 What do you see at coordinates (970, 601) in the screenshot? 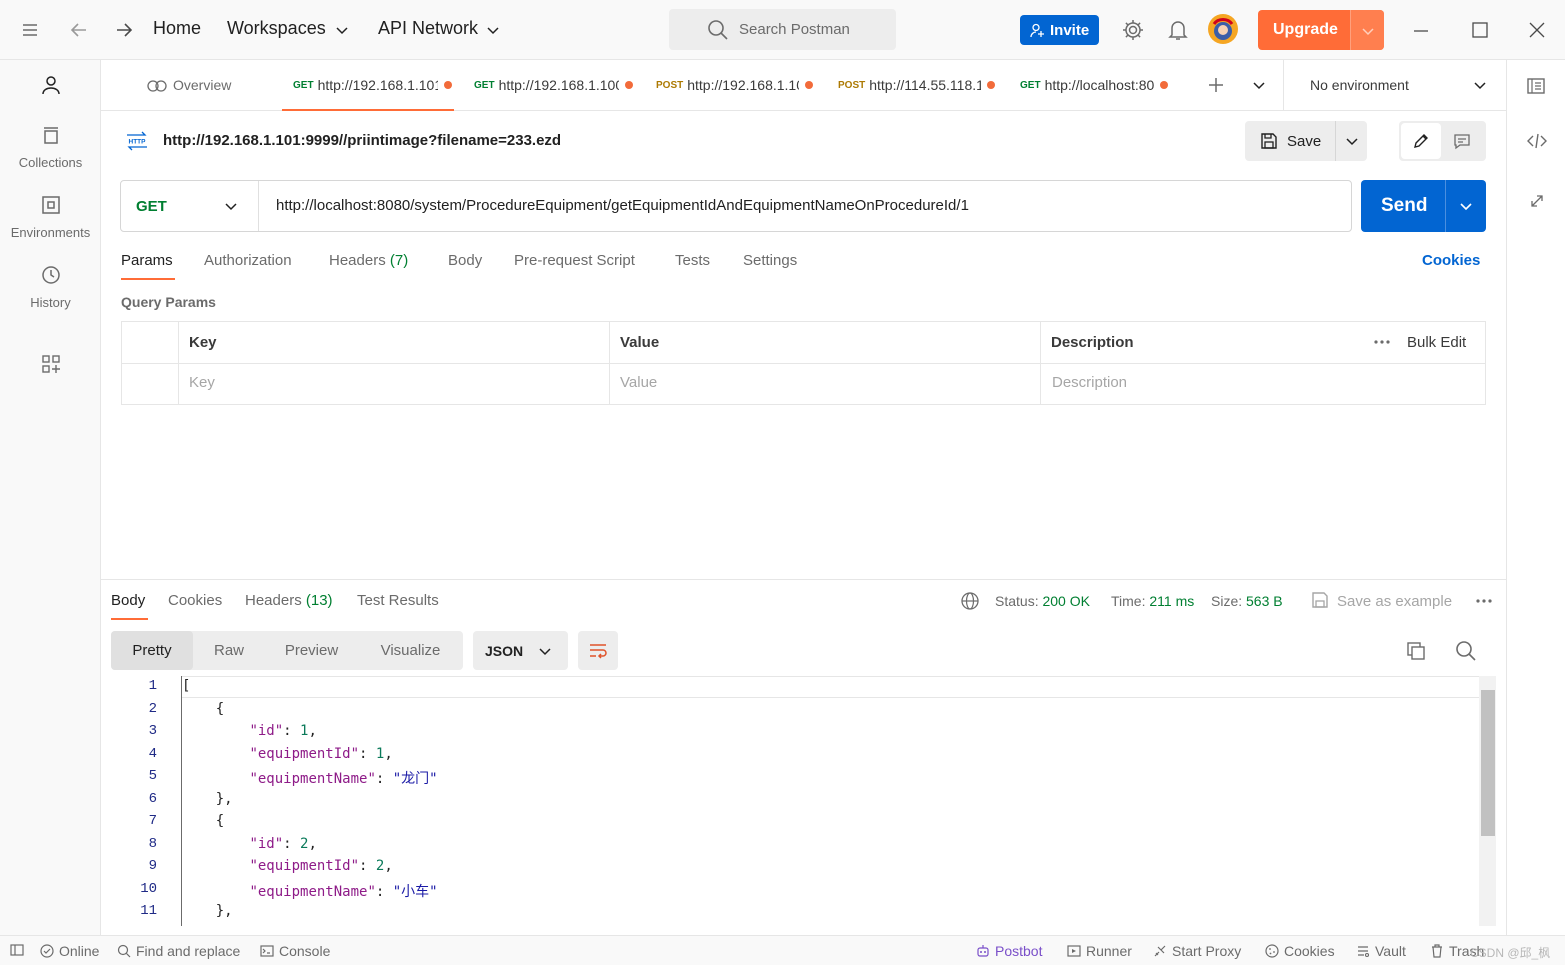
I see `globe-icon` at bounding box center [970, 601].